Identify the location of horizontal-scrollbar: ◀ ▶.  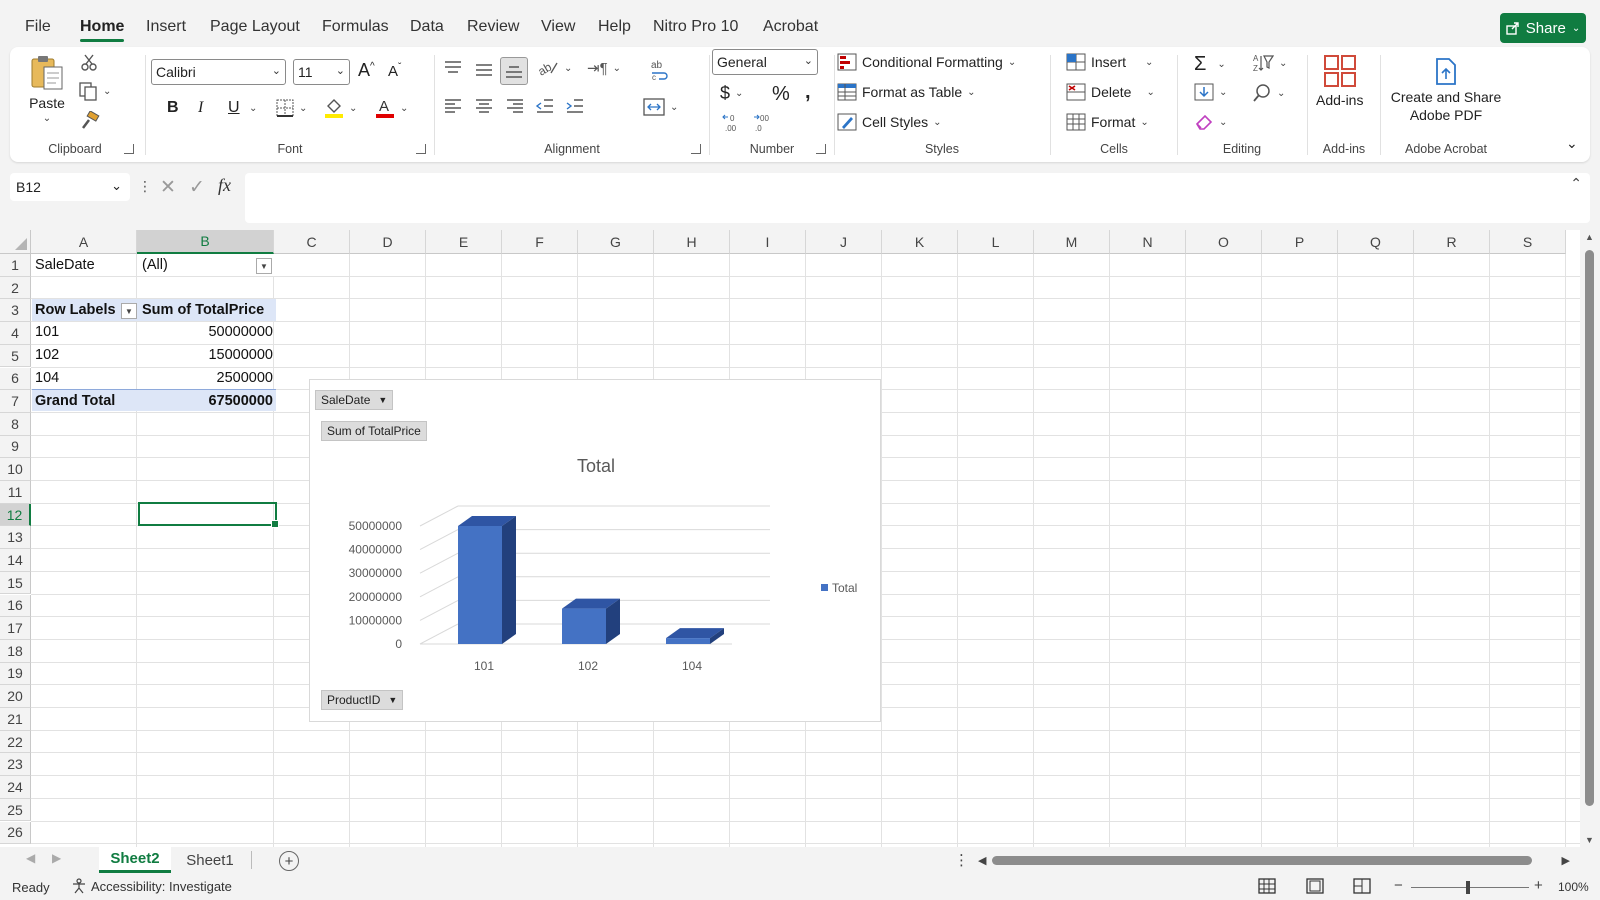
(1274, 861).